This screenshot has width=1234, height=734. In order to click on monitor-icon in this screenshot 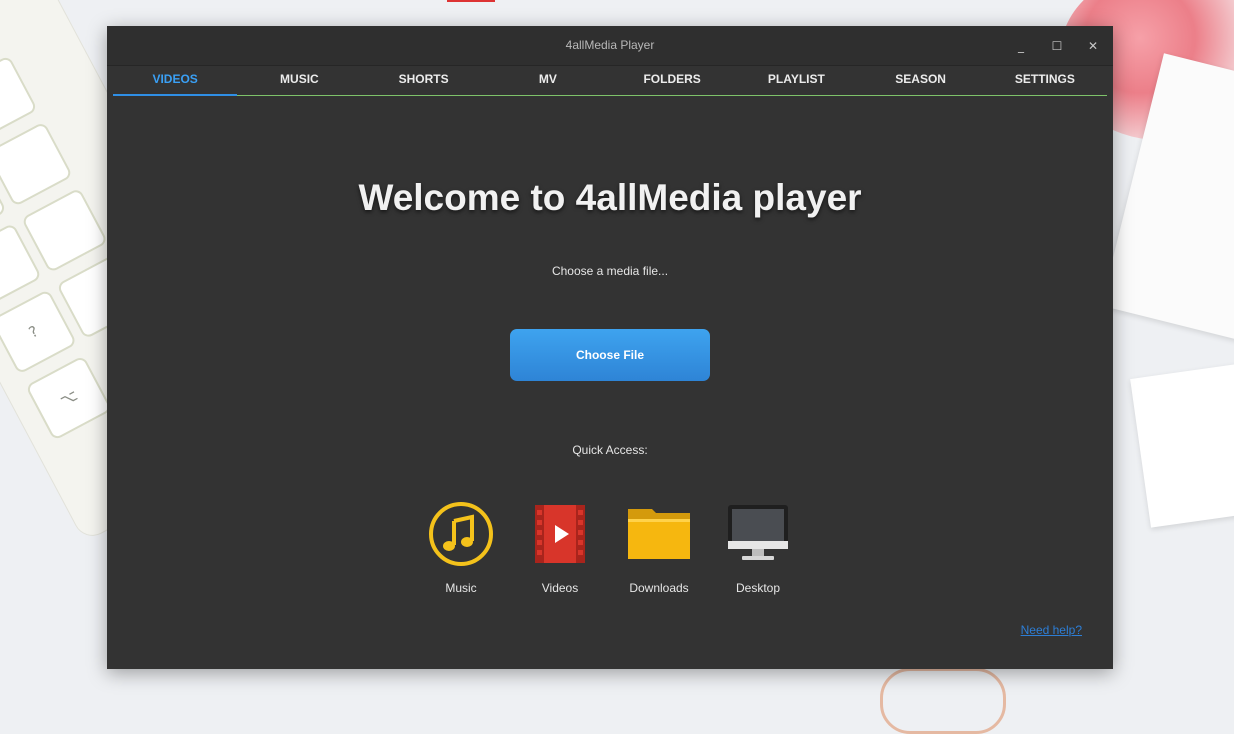, I will do `click(758, 534)`.